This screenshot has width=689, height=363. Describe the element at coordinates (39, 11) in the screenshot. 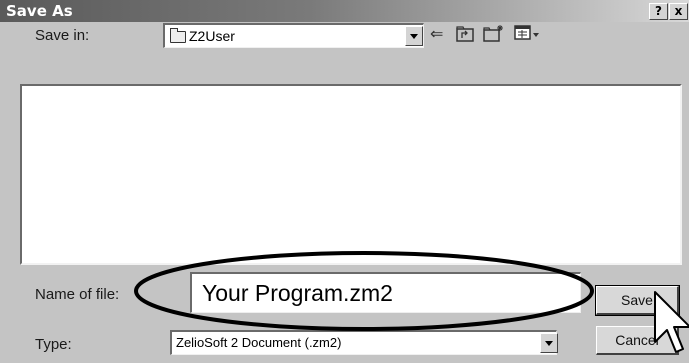

I see `dialog-title: Save As` at that location.